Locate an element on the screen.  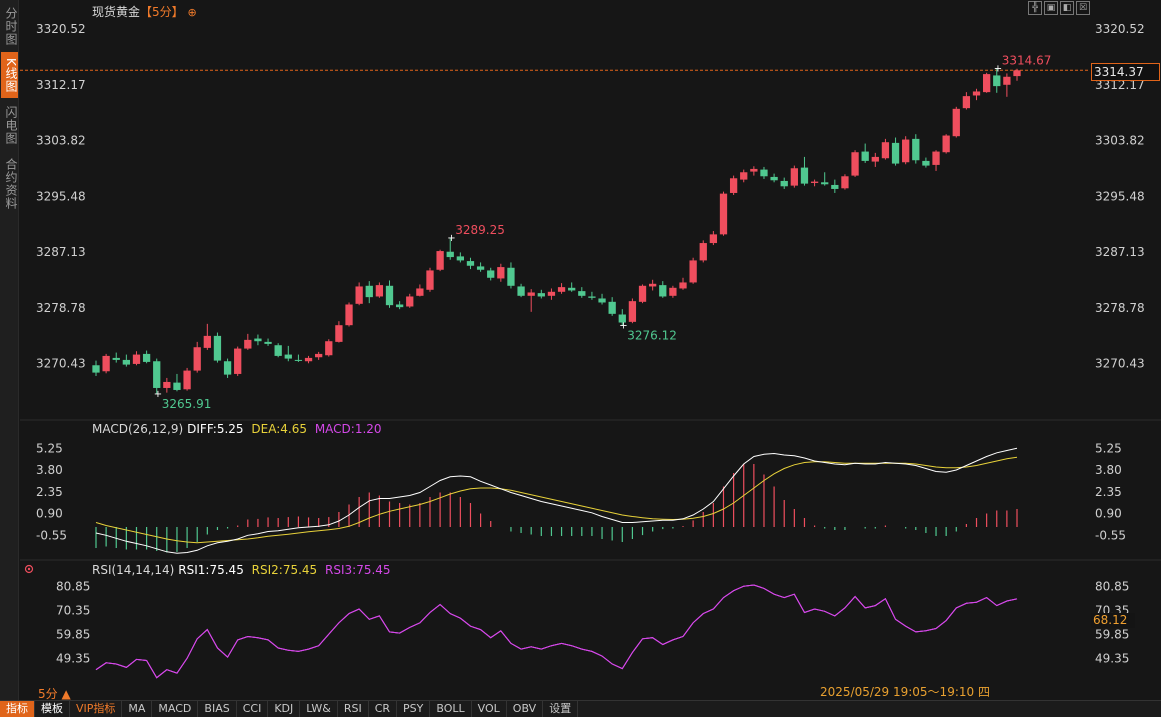
tab-9: RSI is located at coordinates (353, 709).